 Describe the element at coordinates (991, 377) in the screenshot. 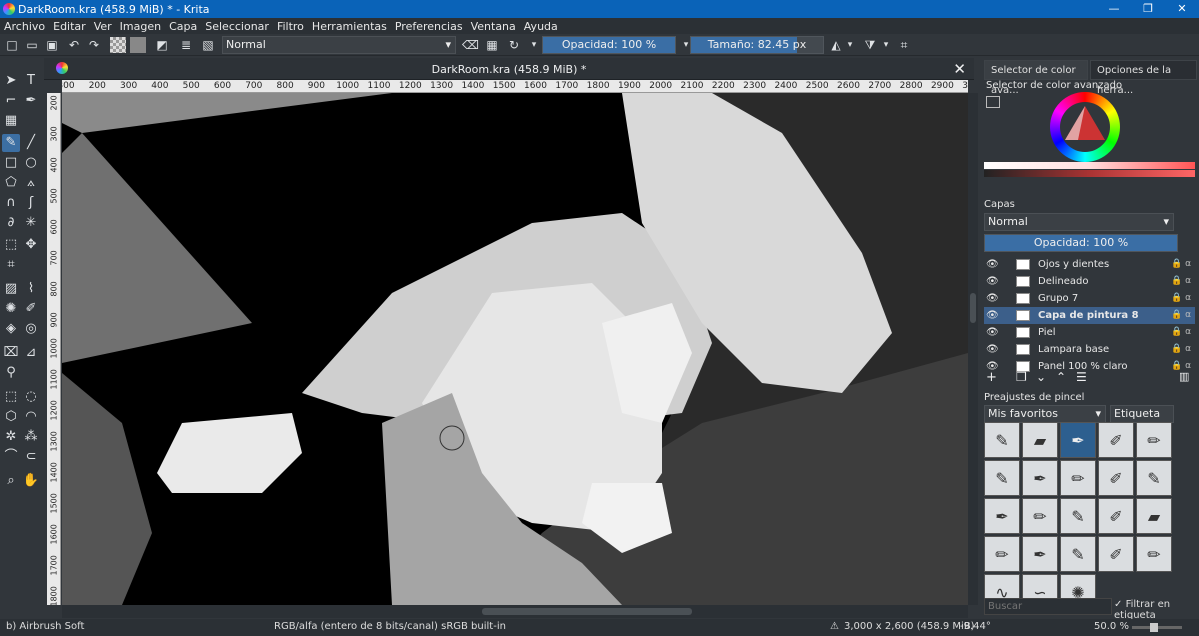

I see `add-layer-icon: +` at that location.